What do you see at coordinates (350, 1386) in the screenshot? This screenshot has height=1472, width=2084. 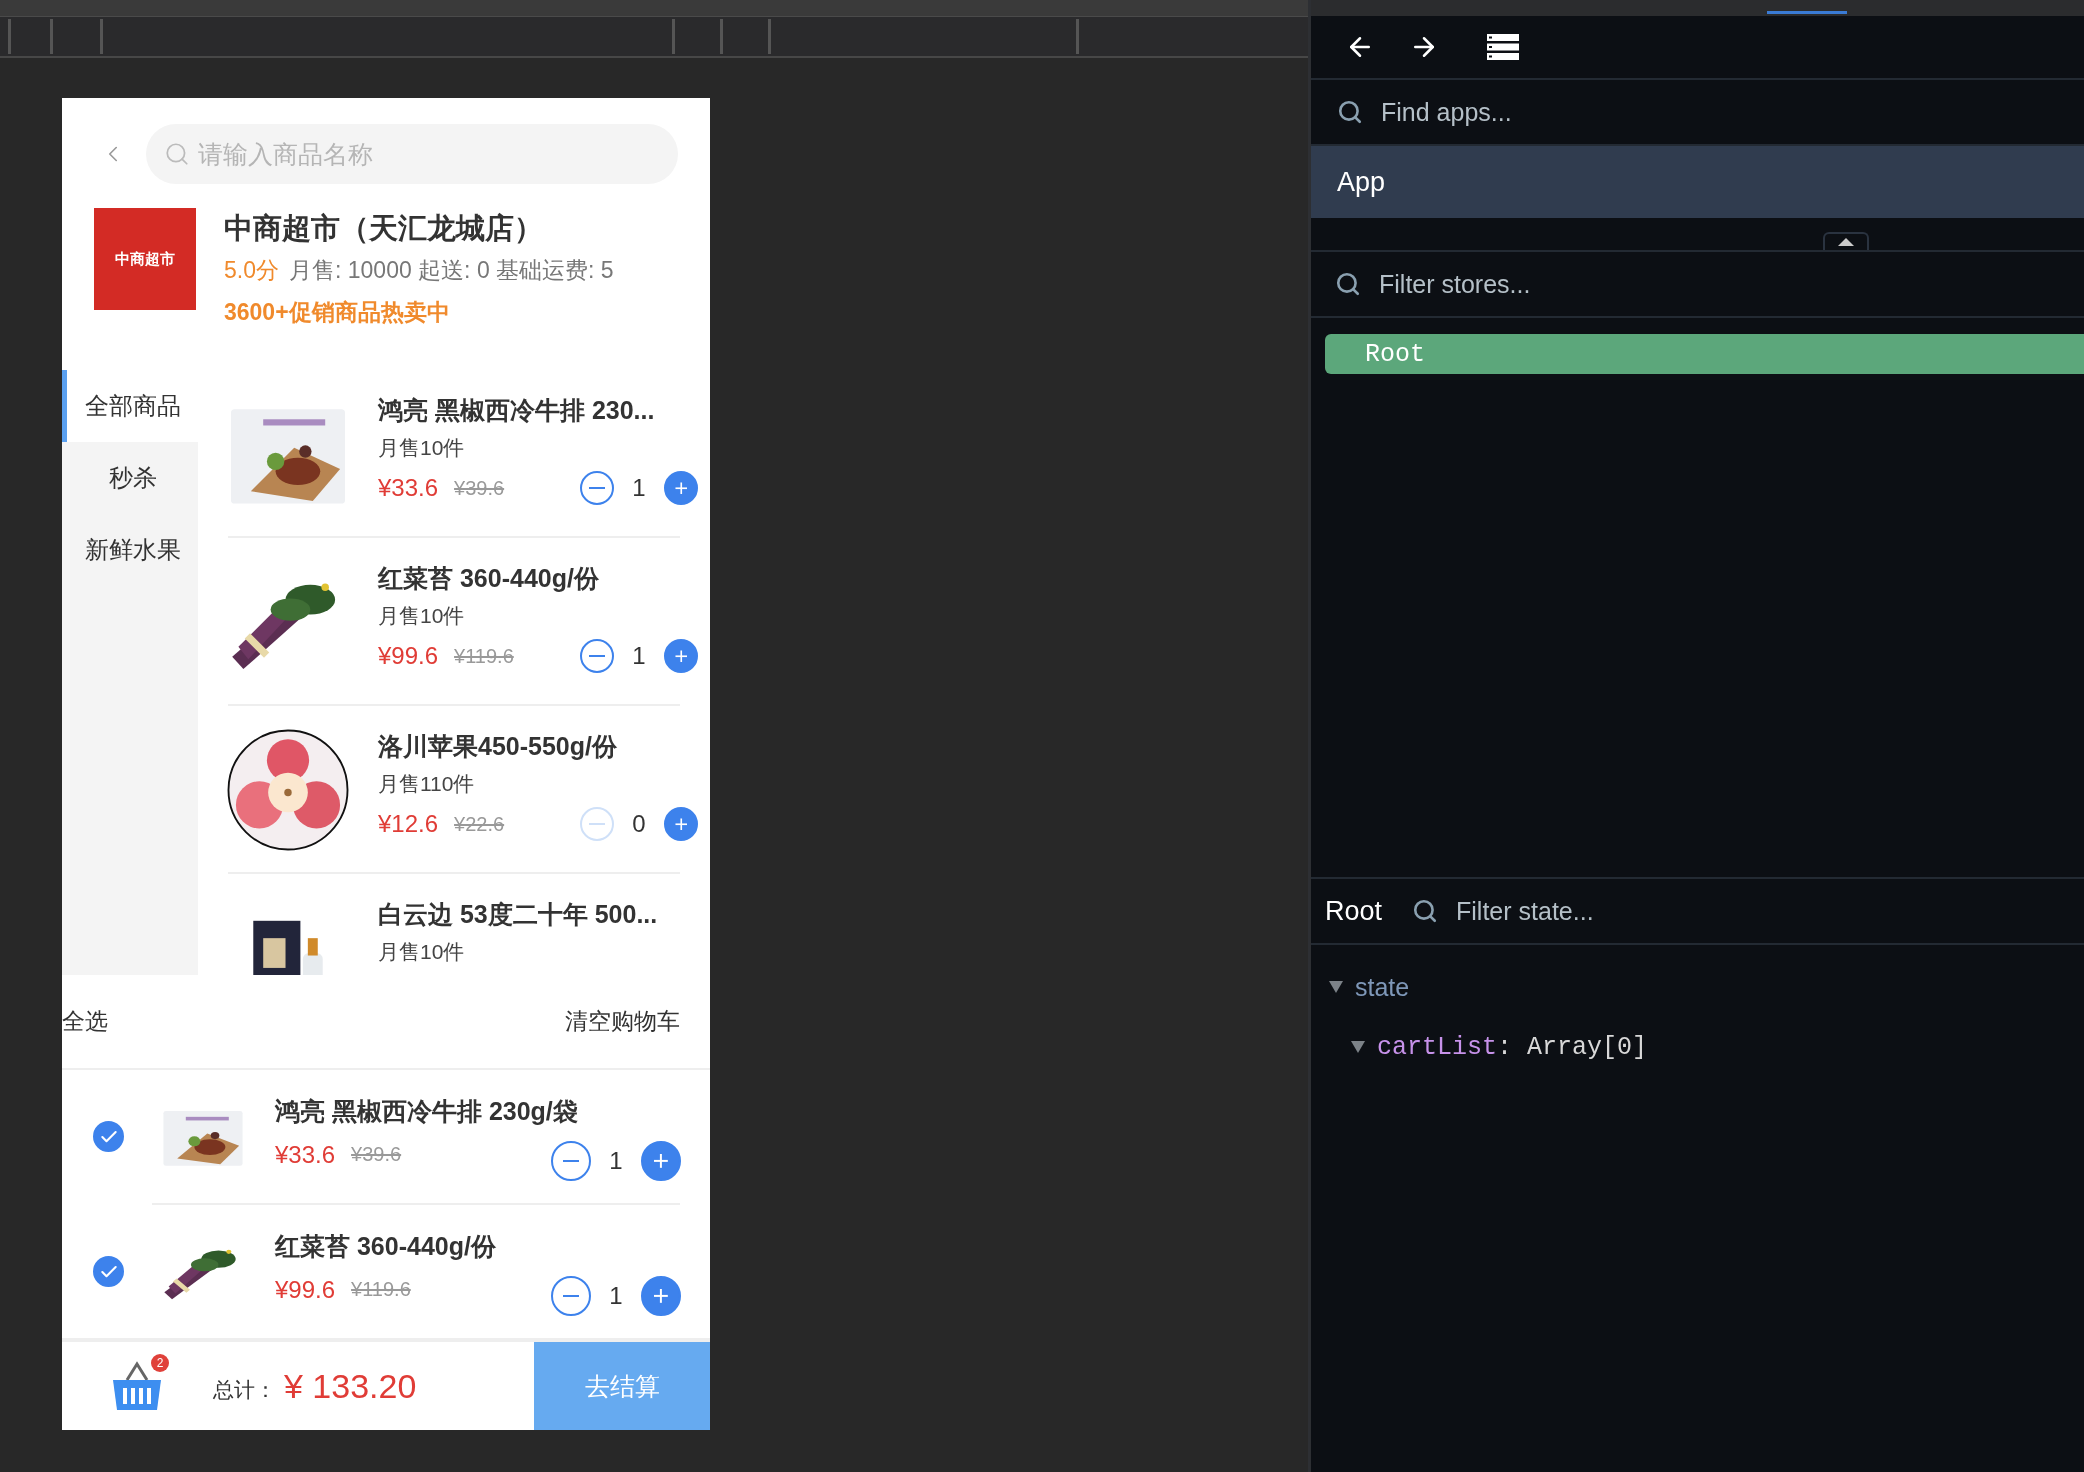 I see `total-amount: ¥ 133.20` at bounding box center [350, 1386].